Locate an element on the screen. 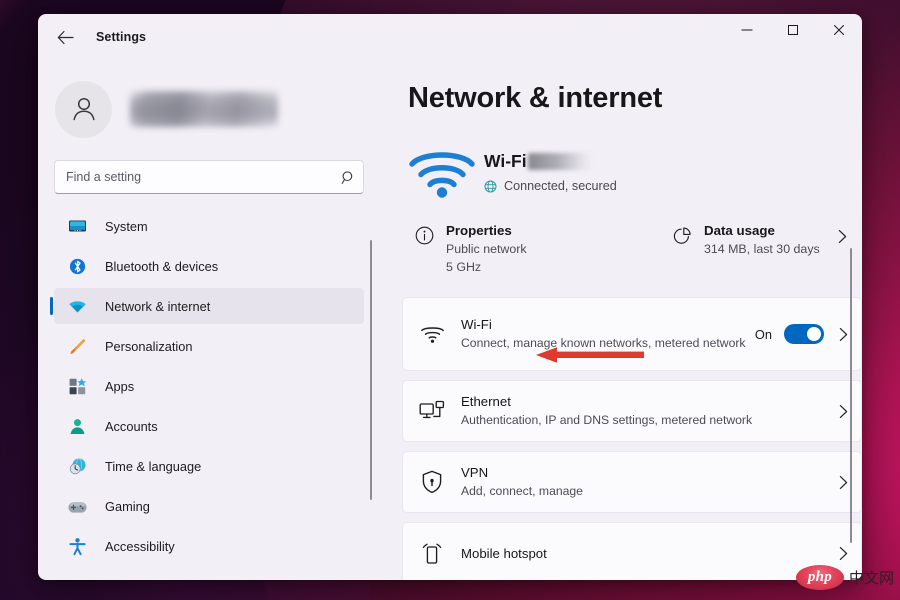 The image size is (900, 600). sidebar-item-system: System is located at coordinates (209, 226).